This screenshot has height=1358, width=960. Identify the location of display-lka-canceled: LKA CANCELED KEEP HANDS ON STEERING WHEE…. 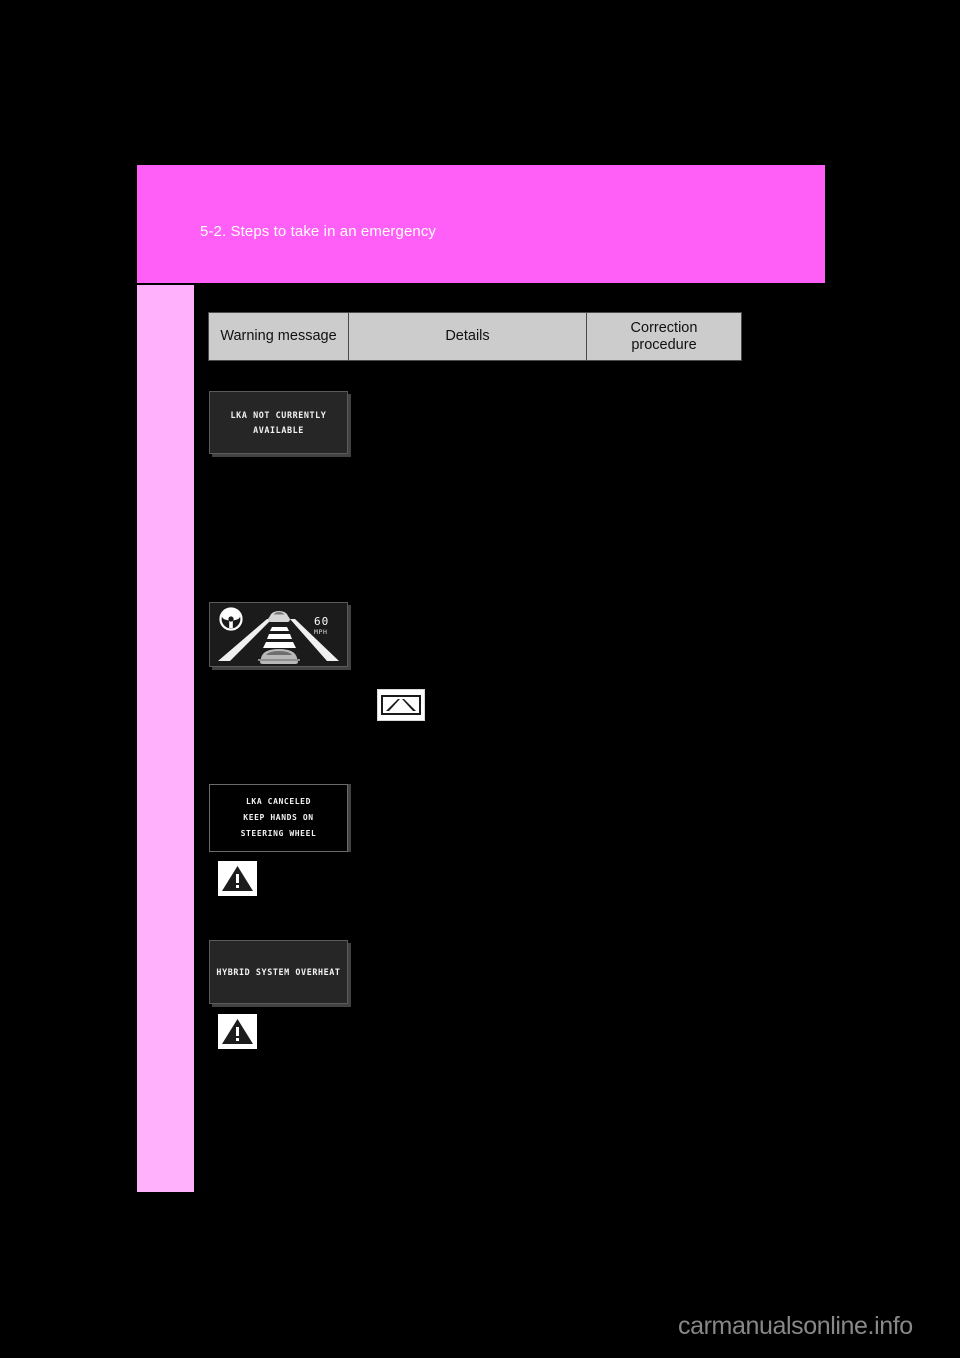
(278, 818).